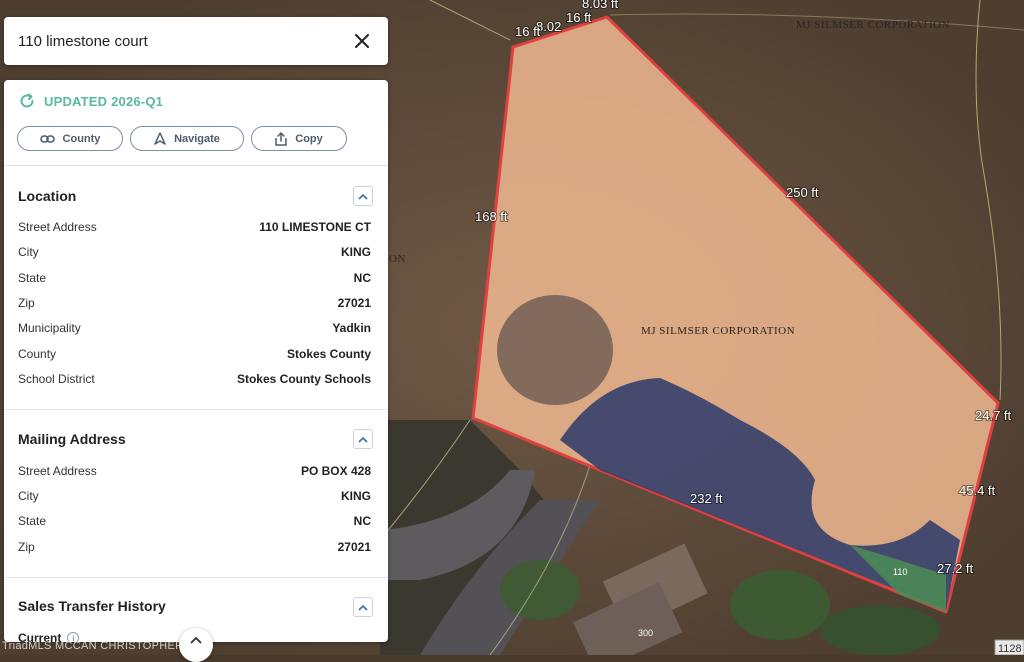 This screenshot has height=662, width=1024. I want to click on county-button: County, so click(70, 138).